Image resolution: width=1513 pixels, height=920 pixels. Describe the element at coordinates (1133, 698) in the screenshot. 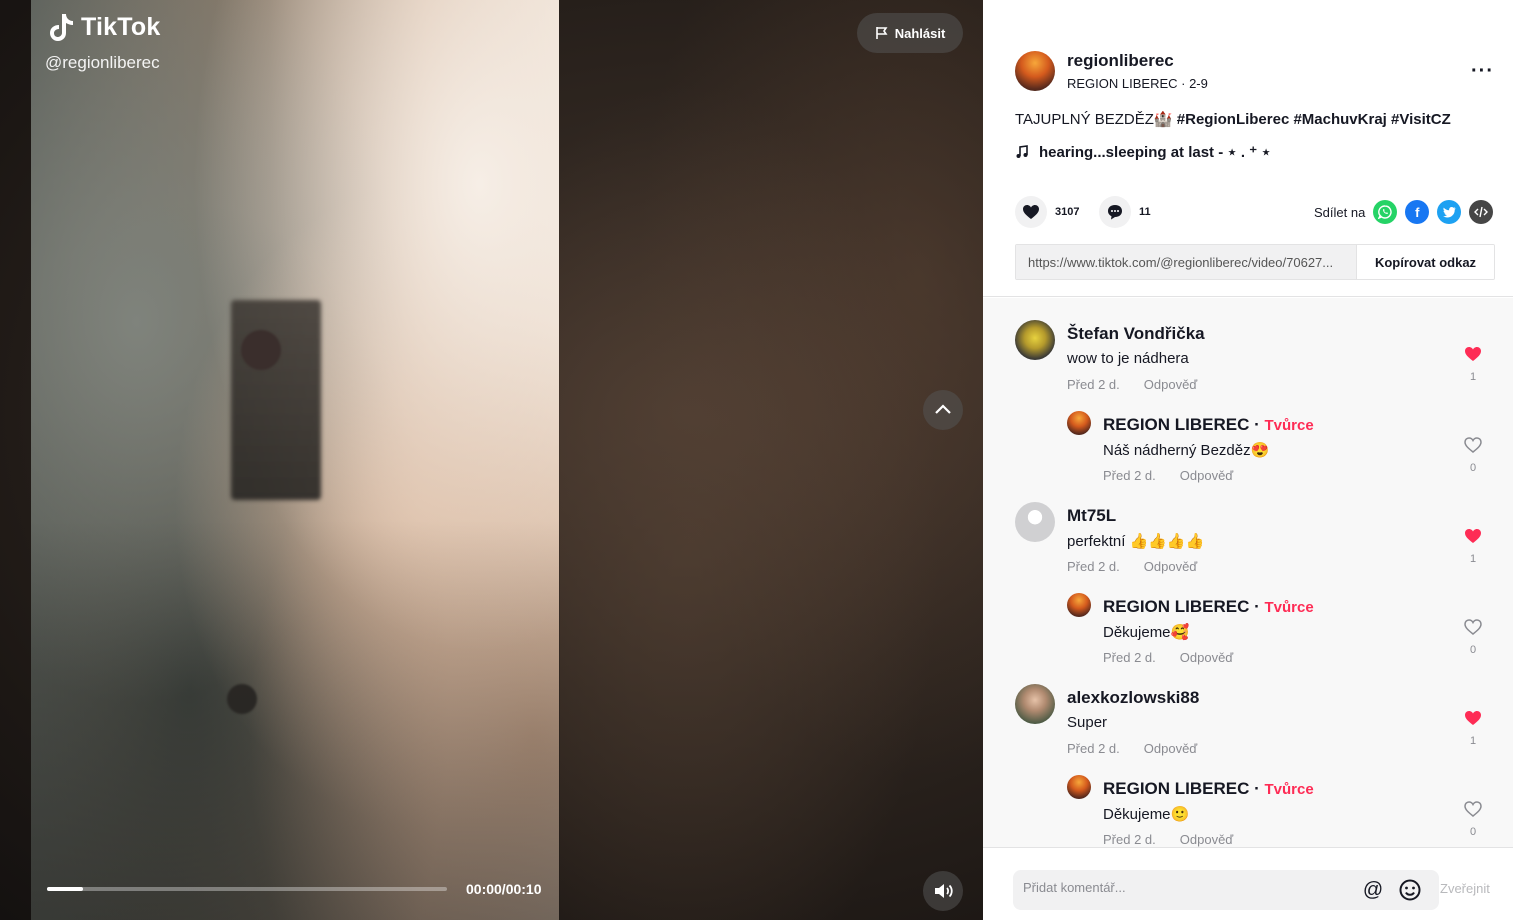

I see `commenter-name: alexkozlowski88` at that location.